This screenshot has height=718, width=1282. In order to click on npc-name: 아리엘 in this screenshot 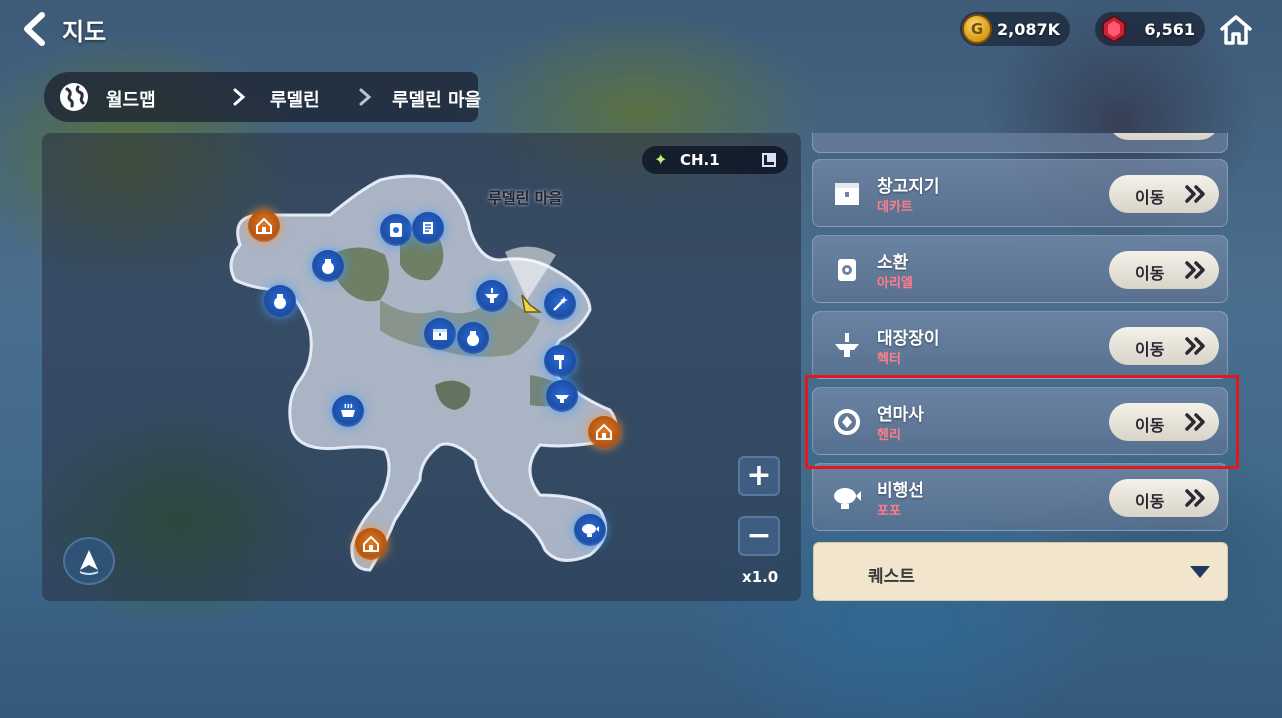, I will do `click(895, 283)`.